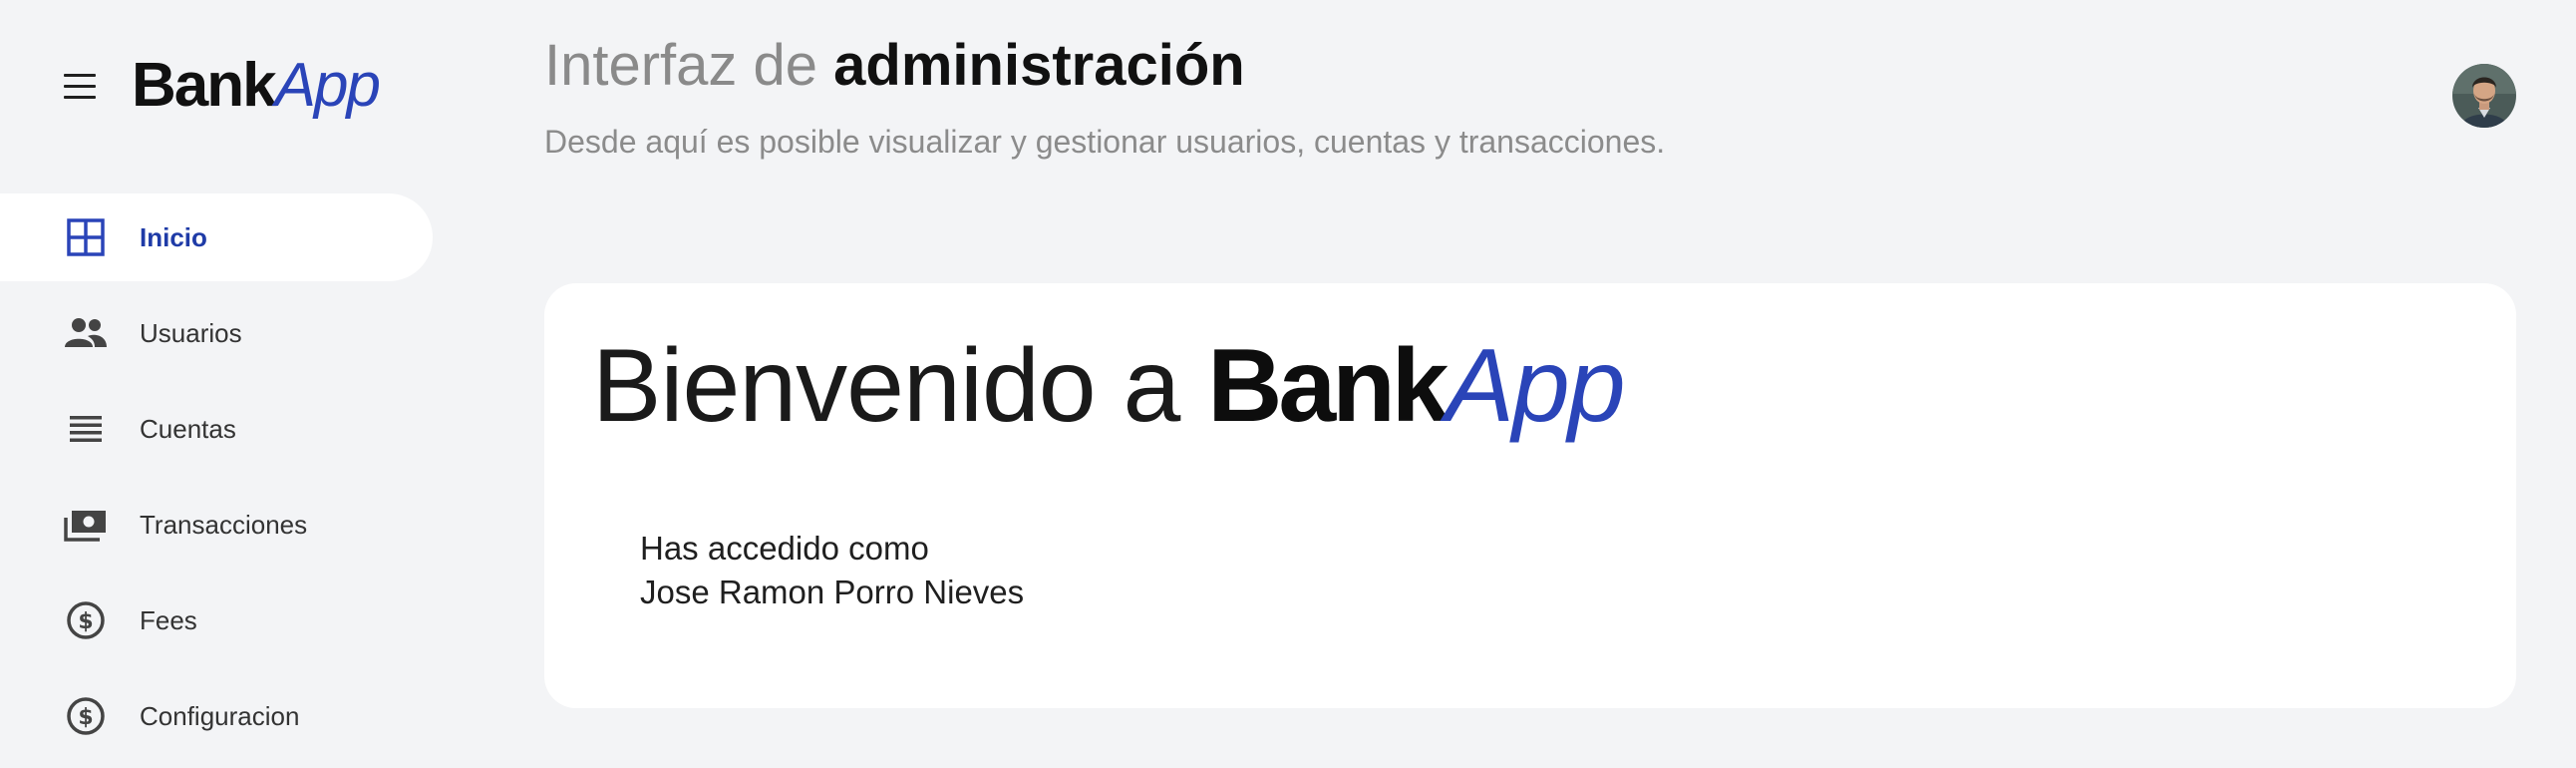 The image size is (2576, 768). What do you see at coordinates (168, 619) in the screenshot?
I see `sidebar-item-label: Fees` at bounding box center [168, 619].